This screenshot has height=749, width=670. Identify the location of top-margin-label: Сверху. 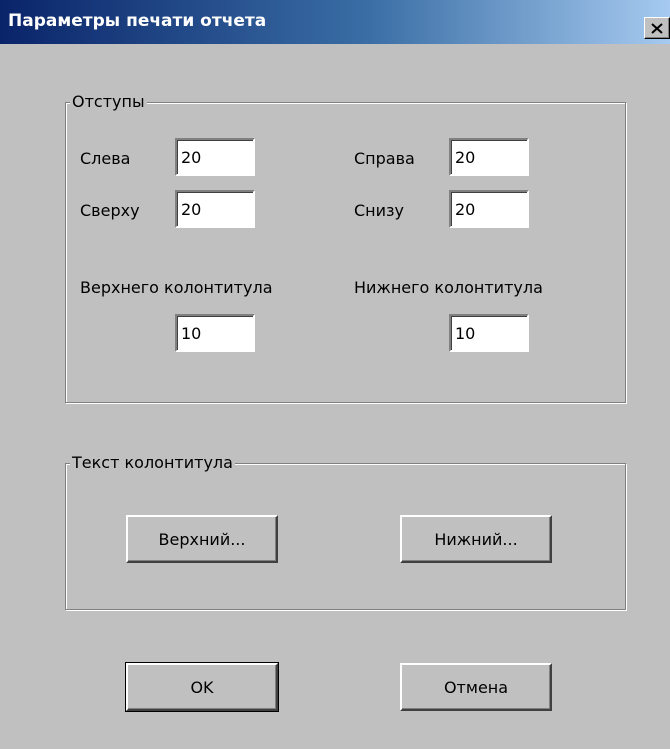
(110, 210).